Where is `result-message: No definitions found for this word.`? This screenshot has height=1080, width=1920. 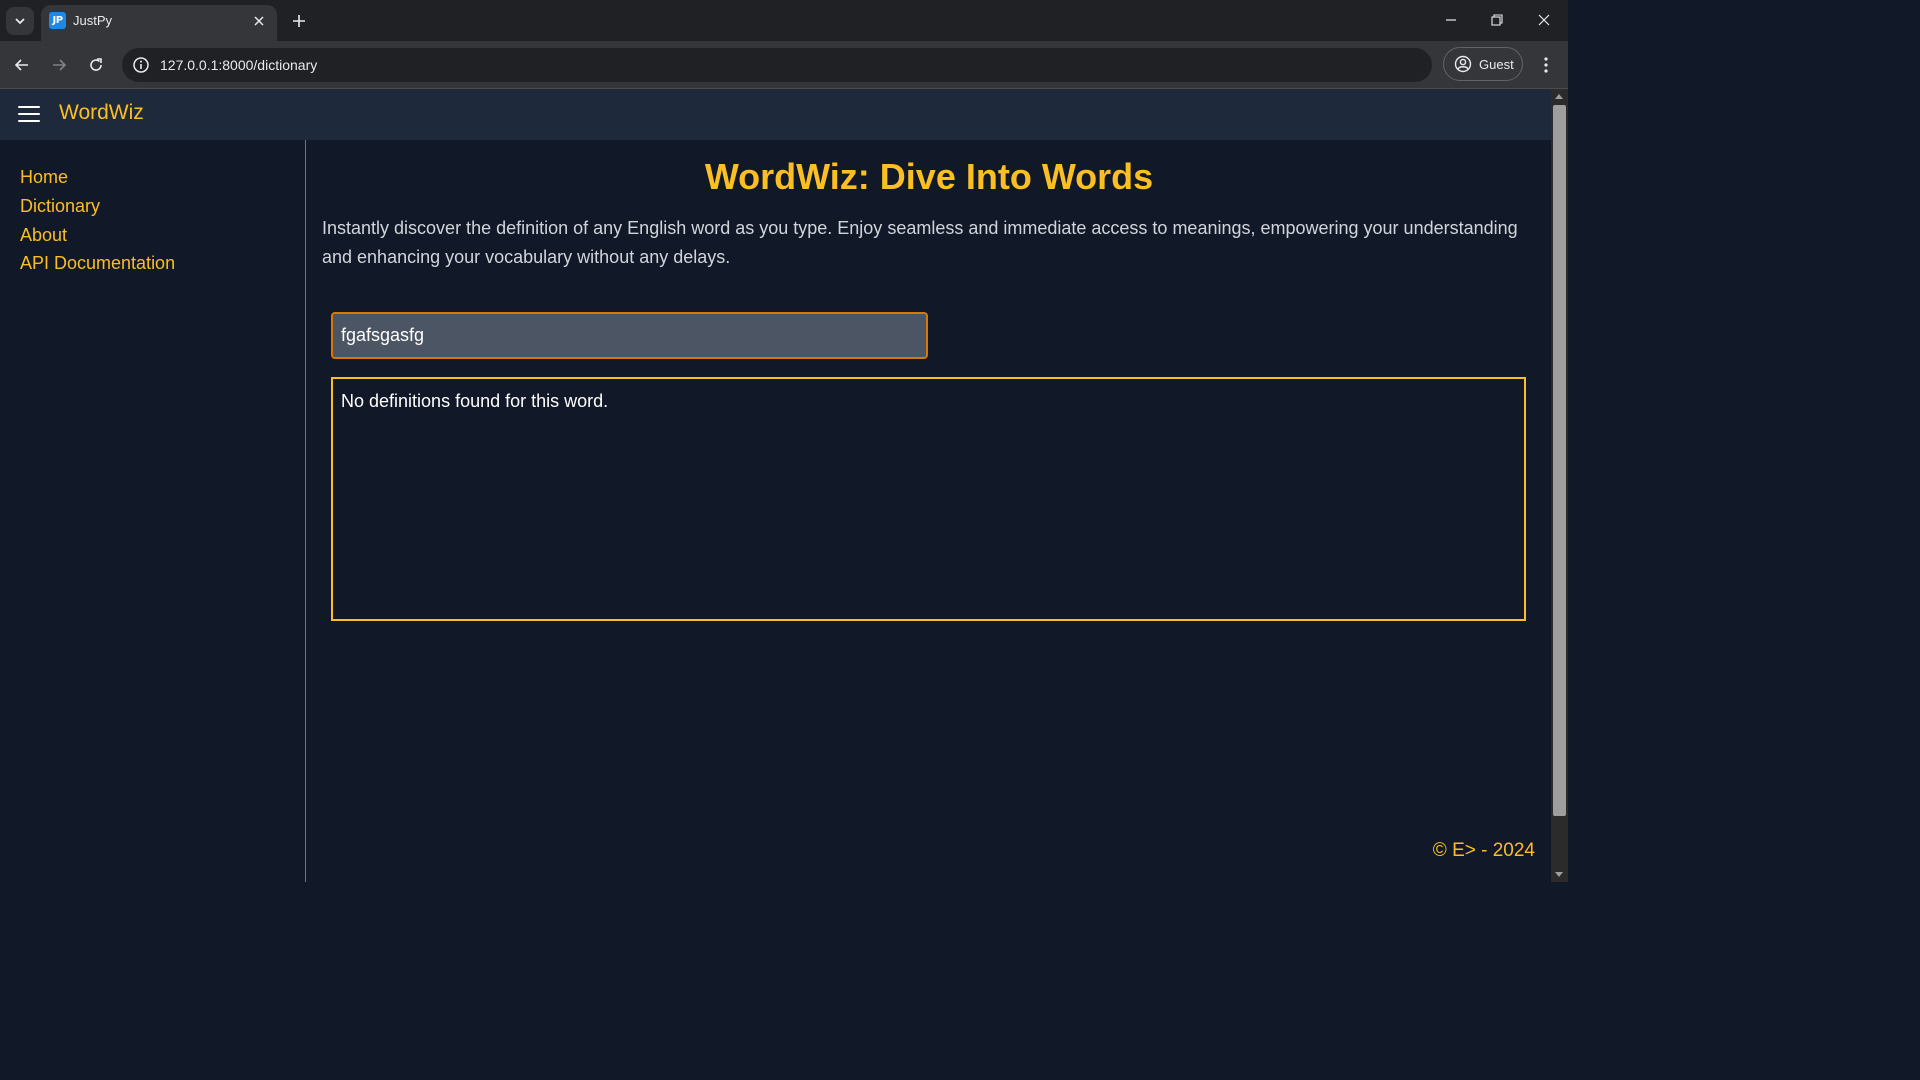 result-message: No definitions found for this word. is located at coordinates (475, 401).